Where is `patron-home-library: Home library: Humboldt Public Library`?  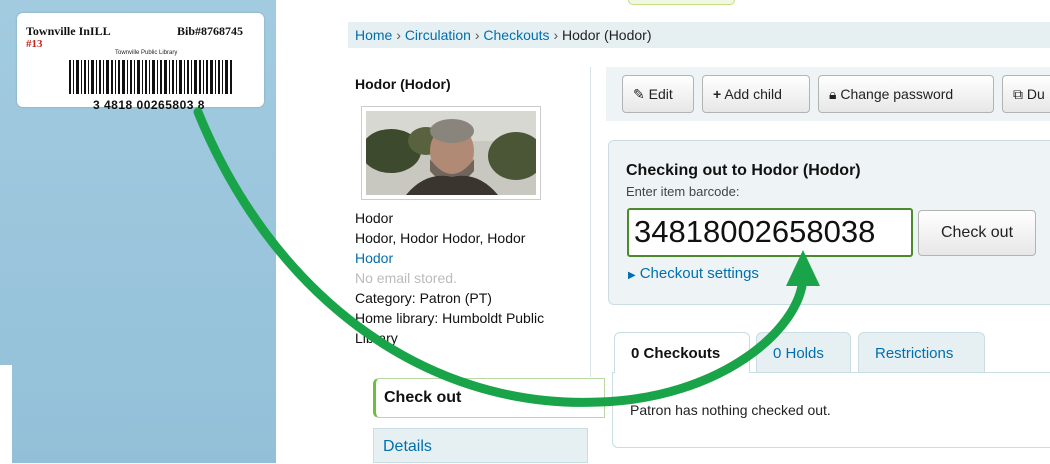 patron-home-library: Home library: Humboldt Public Library is located at coordinates (450, 328).